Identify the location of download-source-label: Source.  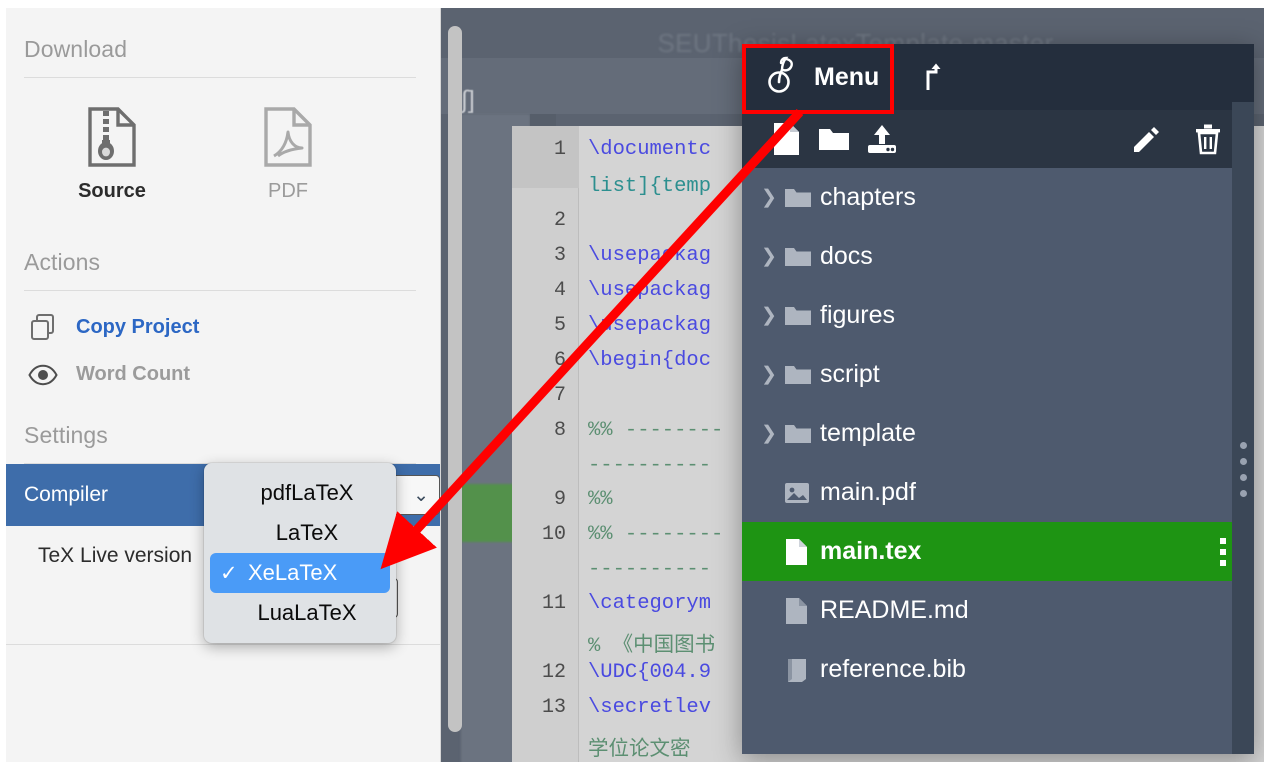
(112, 191).